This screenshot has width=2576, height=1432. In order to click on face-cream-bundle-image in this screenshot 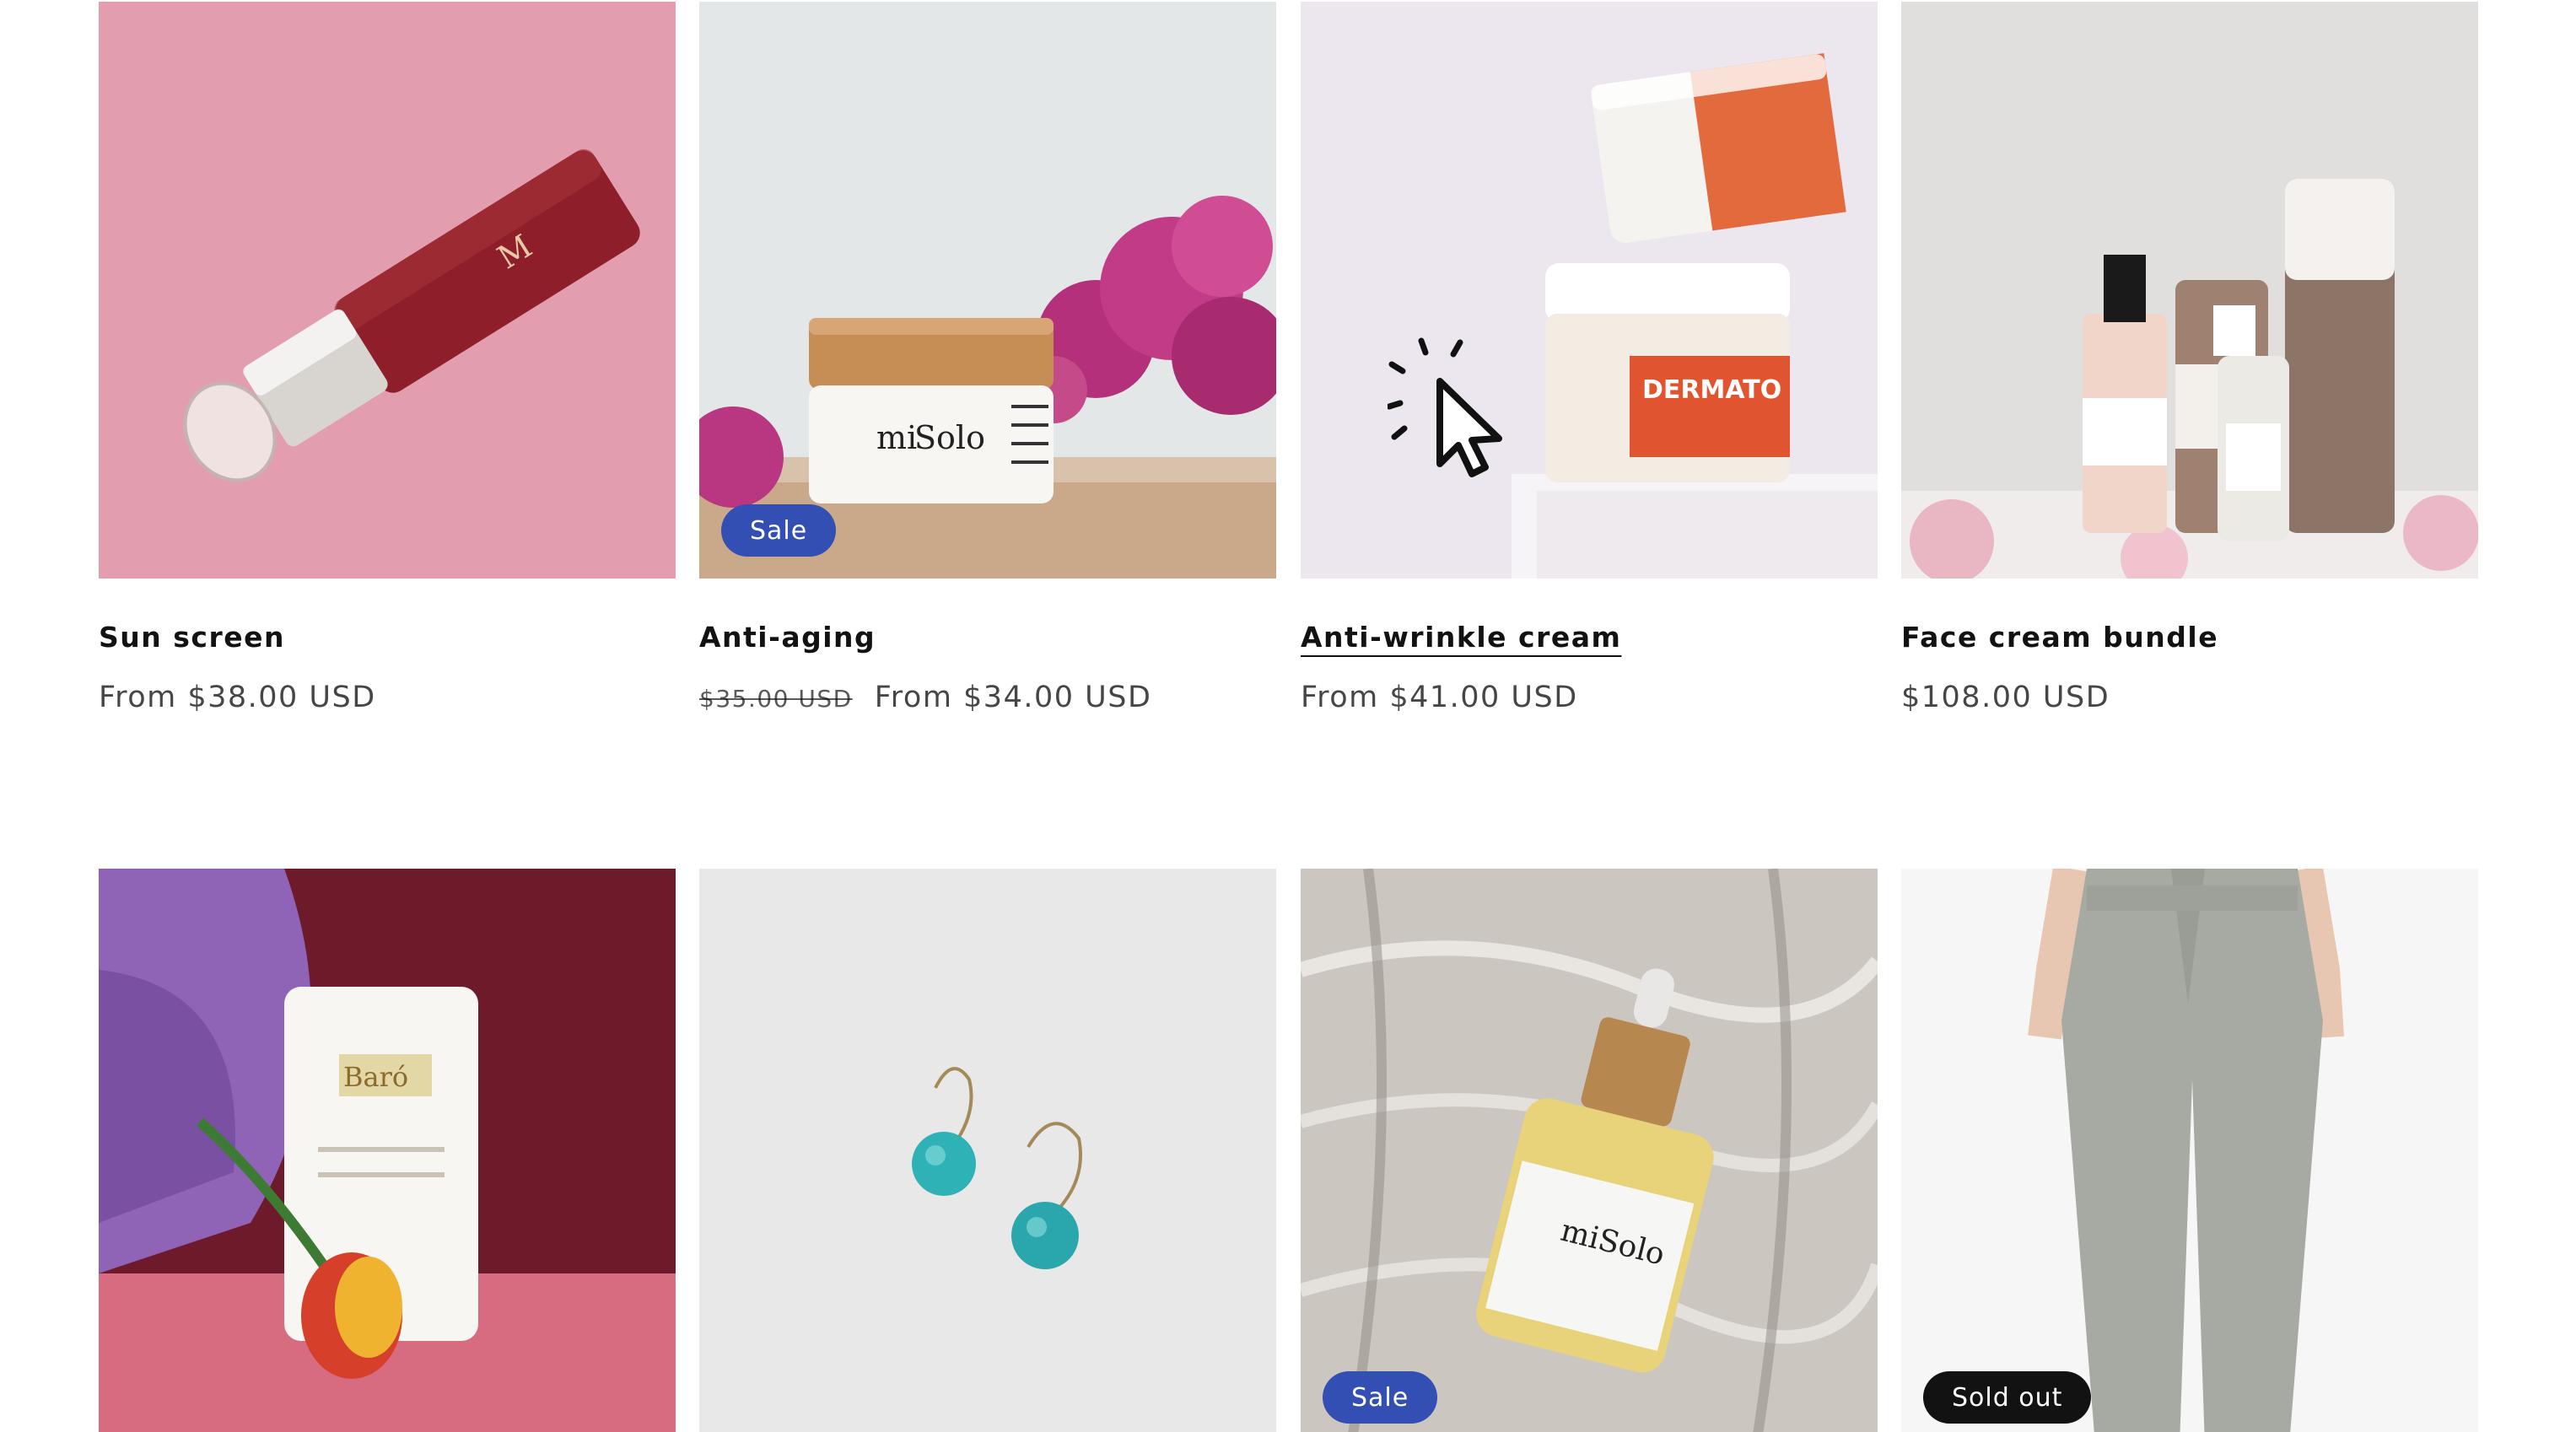, I will do `click(2189, 290)`.